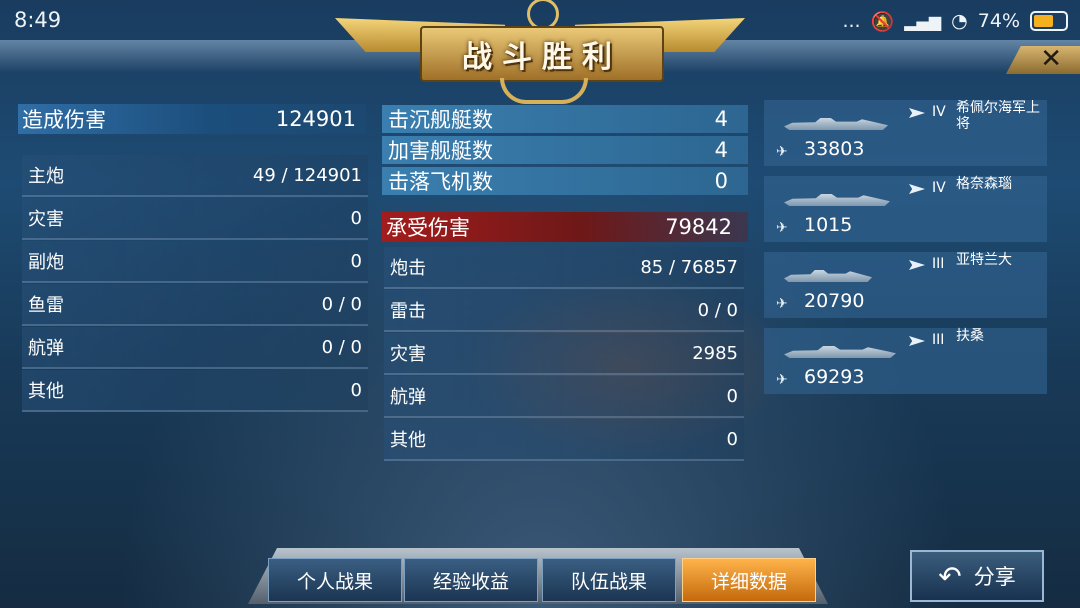 Image resolution: width=1080 pixels, height=608 pixels. Describe the element at coordinates (335, 580) in the screenshot. I see `tab-personal: 个人战果` at that location.